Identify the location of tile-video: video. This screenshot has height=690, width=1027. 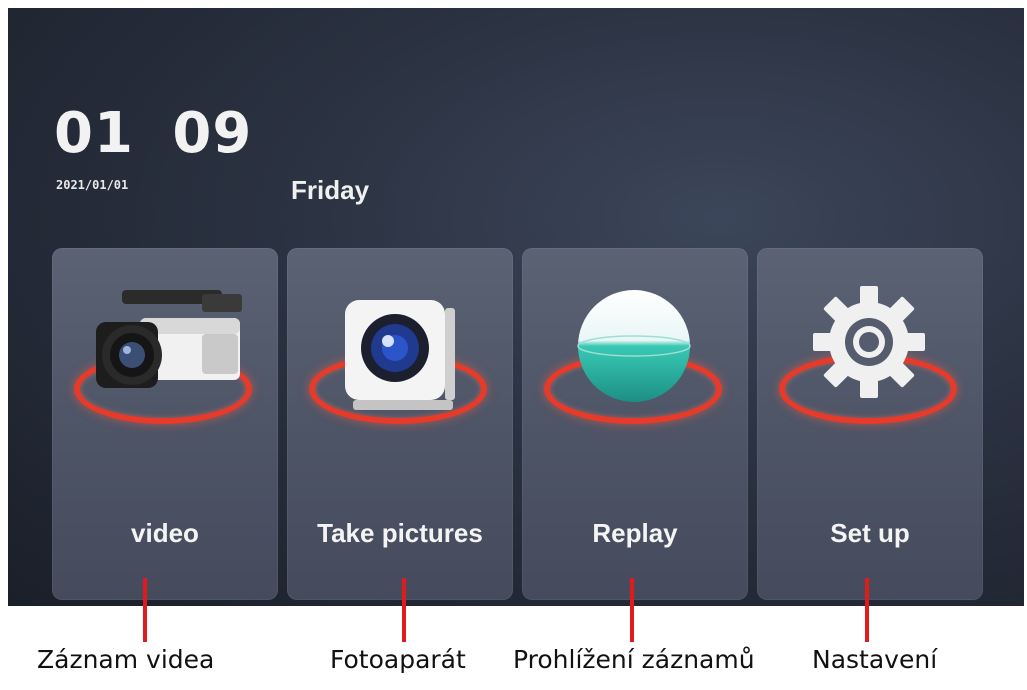
(165, 424).